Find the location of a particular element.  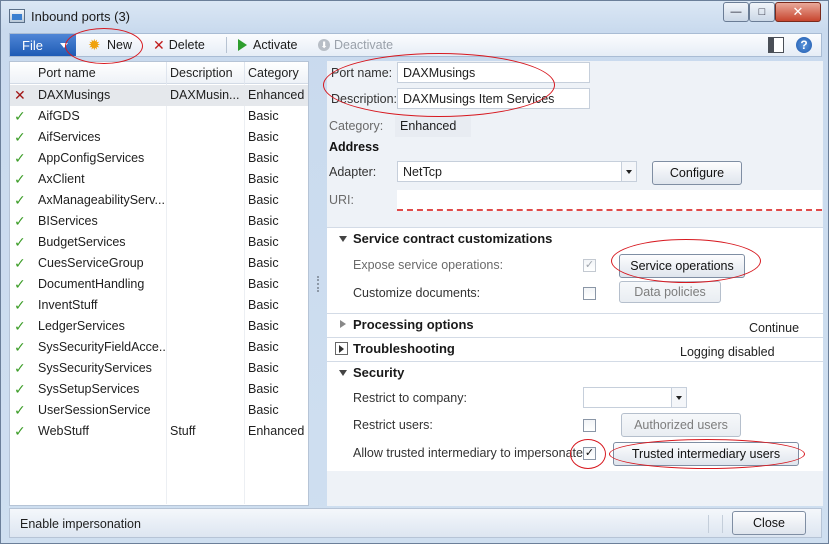

table-row: ✓ AxClient Basic is located at coordinates (159, 179).